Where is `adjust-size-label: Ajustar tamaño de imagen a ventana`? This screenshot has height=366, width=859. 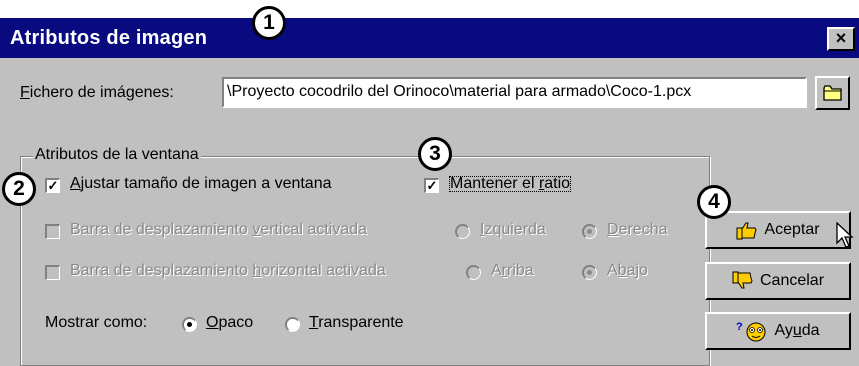 adjust-size-label: Ajustar tamaño de imagen a ventana is located at coordinates (201, 184).